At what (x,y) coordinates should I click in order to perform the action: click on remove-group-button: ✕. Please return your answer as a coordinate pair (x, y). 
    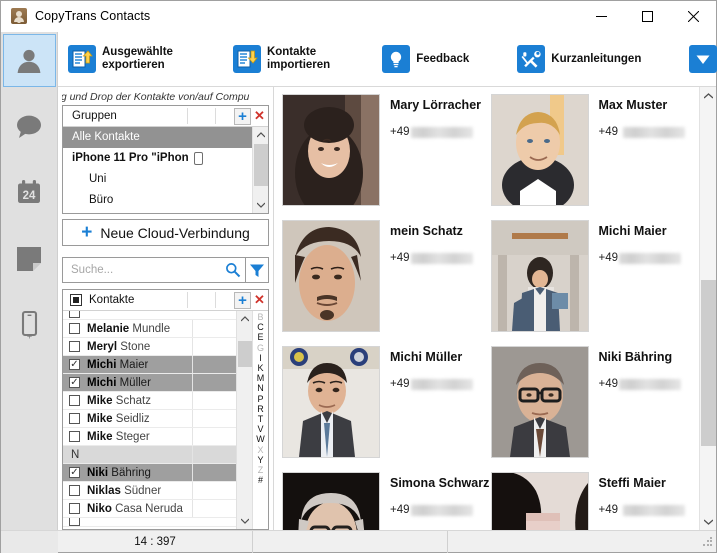
    Looking at the image, I should click on (259, 116).